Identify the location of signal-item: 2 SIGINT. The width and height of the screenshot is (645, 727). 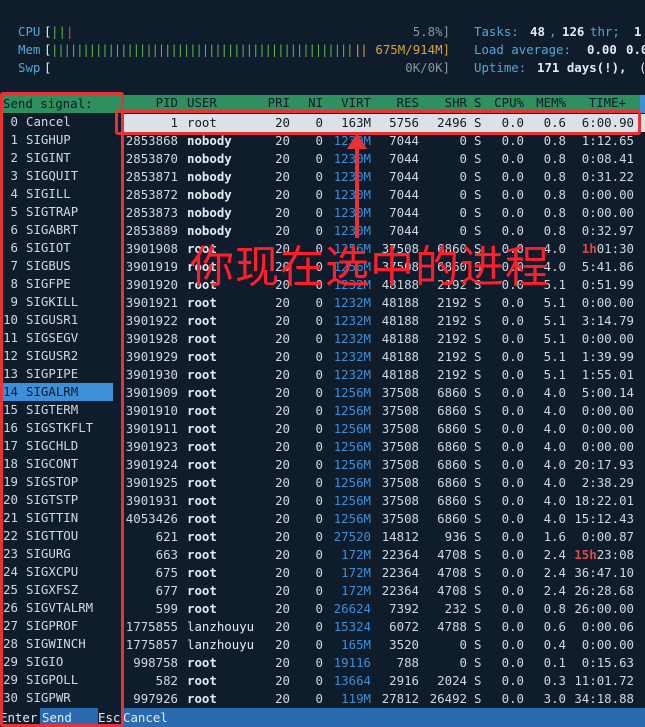
(56, 158).